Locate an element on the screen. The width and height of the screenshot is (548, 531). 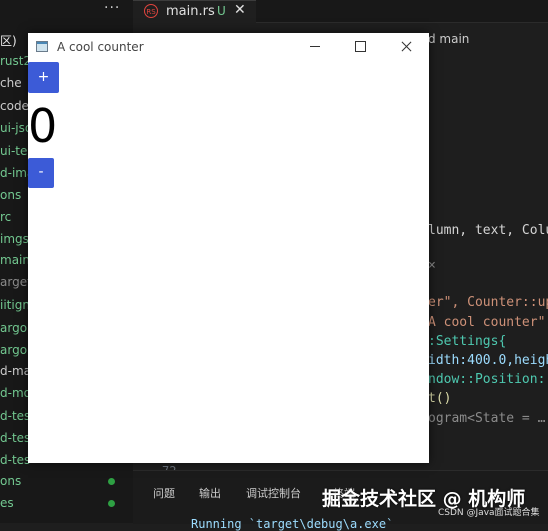
code-line: :Settings{ is located at coordinates (467, 341).